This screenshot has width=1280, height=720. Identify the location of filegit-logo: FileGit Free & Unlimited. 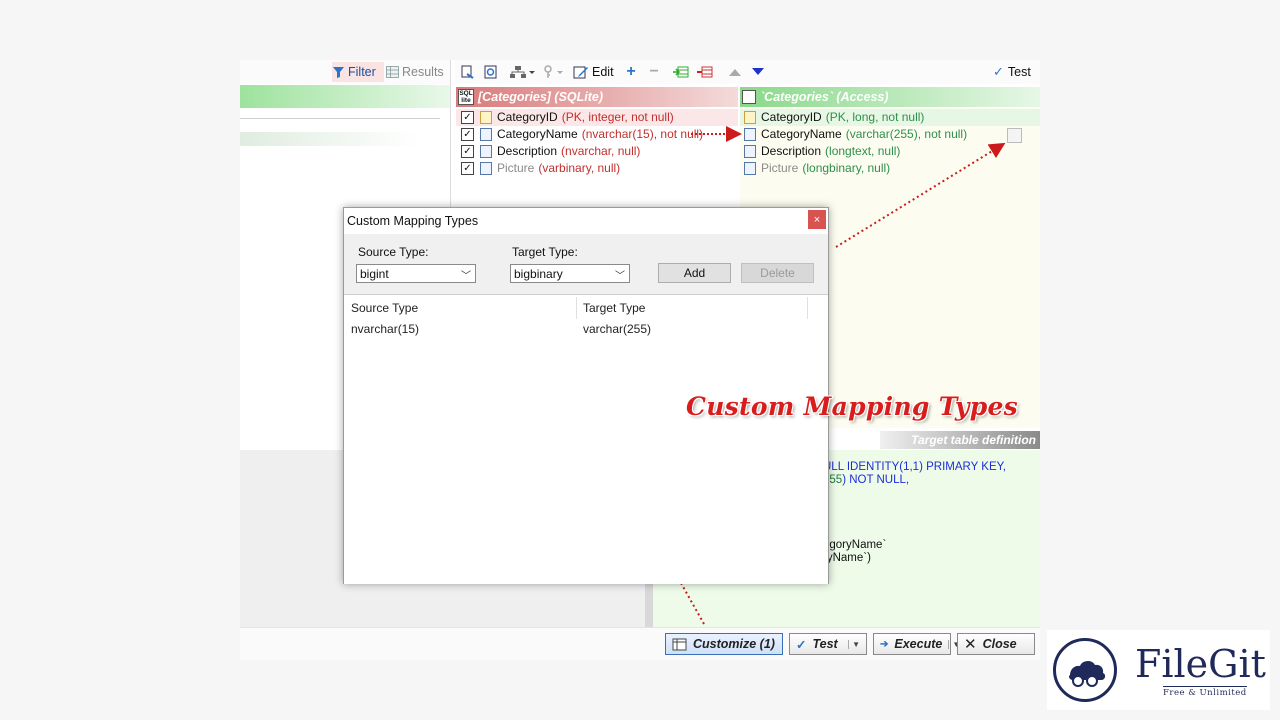
(1158, 670).